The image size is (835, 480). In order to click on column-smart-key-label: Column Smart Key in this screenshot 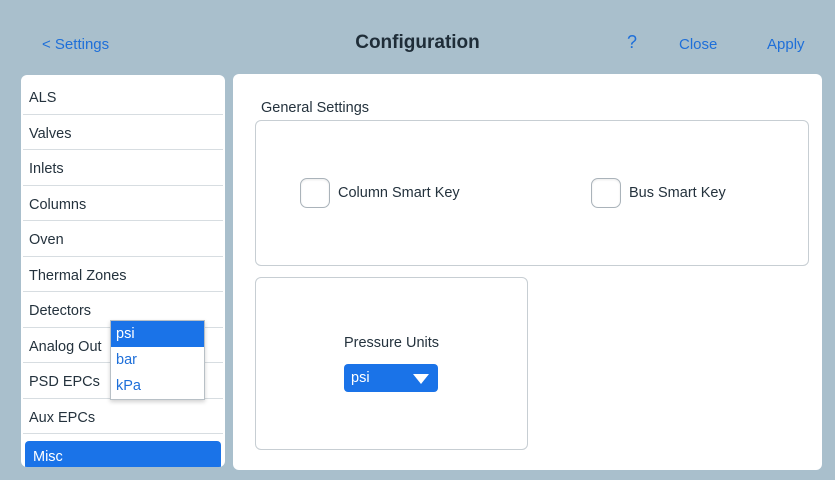, I will do `click(399, 193)`.